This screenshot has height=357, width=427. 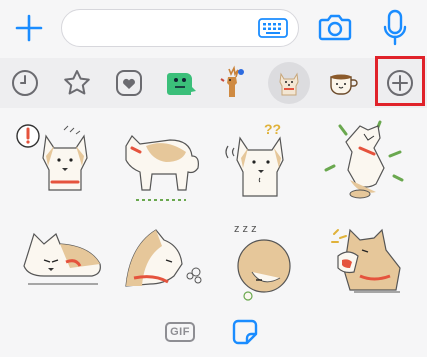 I want to click on dino-sticker-pack-icon, so click(x=181, y=84).